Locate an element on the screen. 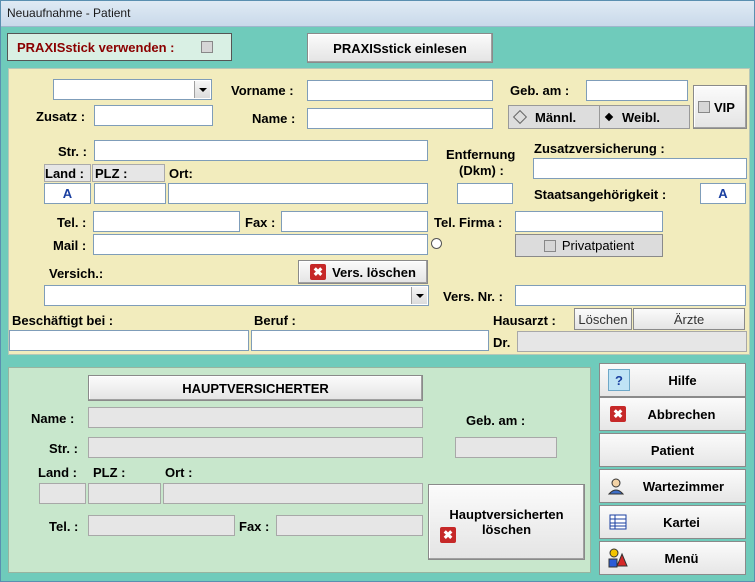 The width and height of the screenshot is (755, 582). name-label: Name : is located at coordinates (274, 118).